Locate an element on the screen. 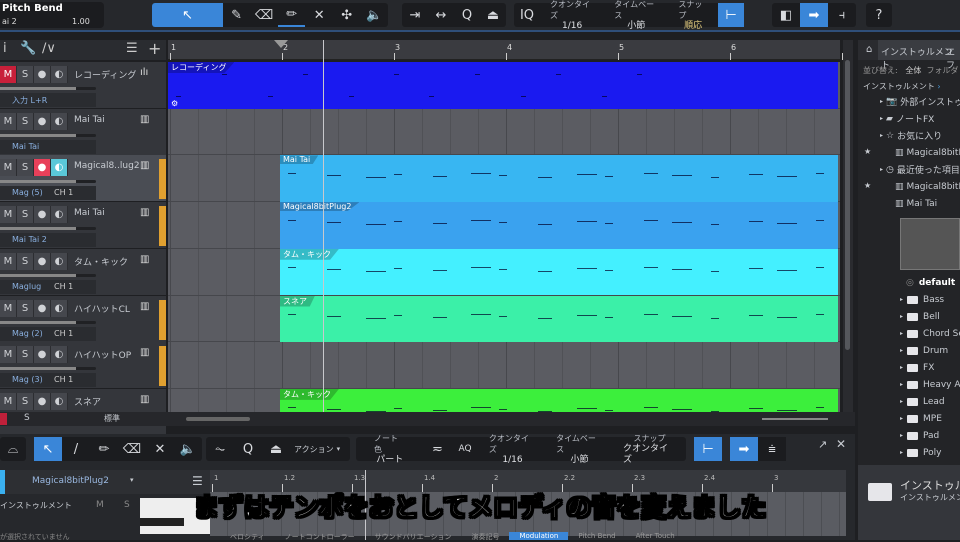 The height and width of the screenshot is (542, 960). vertical-scrollbar is located at coordinates (848, 226).